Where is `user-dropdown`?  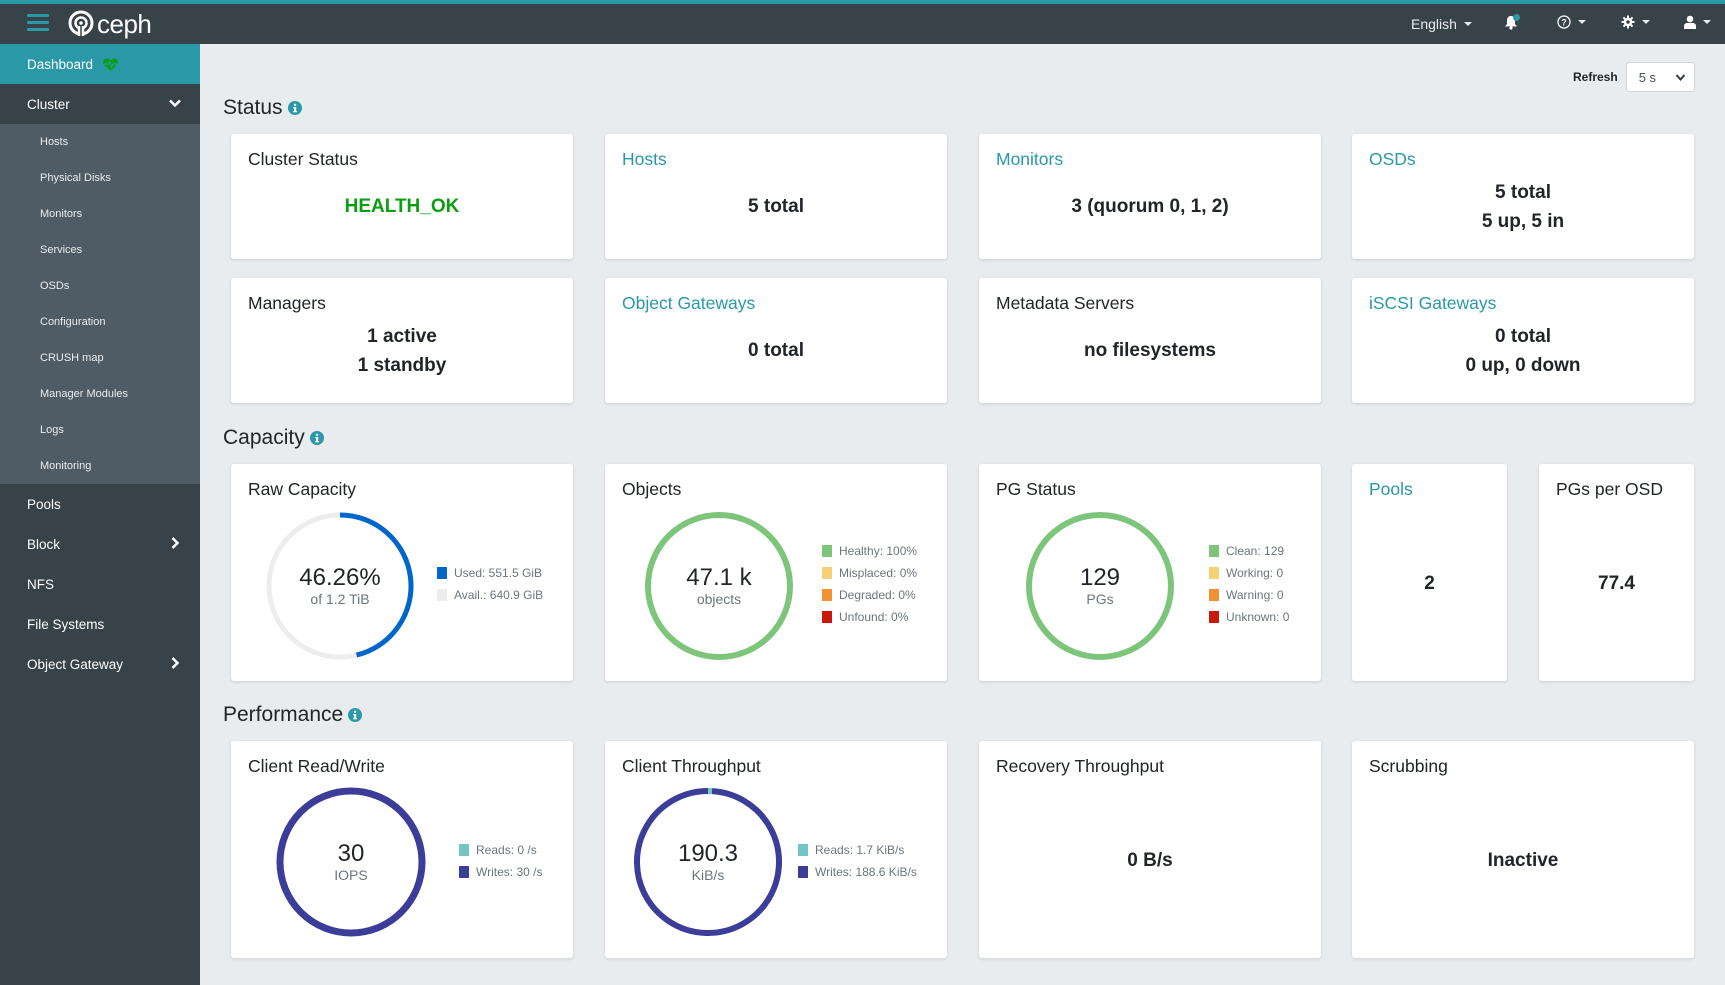
user-dropdown is located at coordinates (1697, 22).